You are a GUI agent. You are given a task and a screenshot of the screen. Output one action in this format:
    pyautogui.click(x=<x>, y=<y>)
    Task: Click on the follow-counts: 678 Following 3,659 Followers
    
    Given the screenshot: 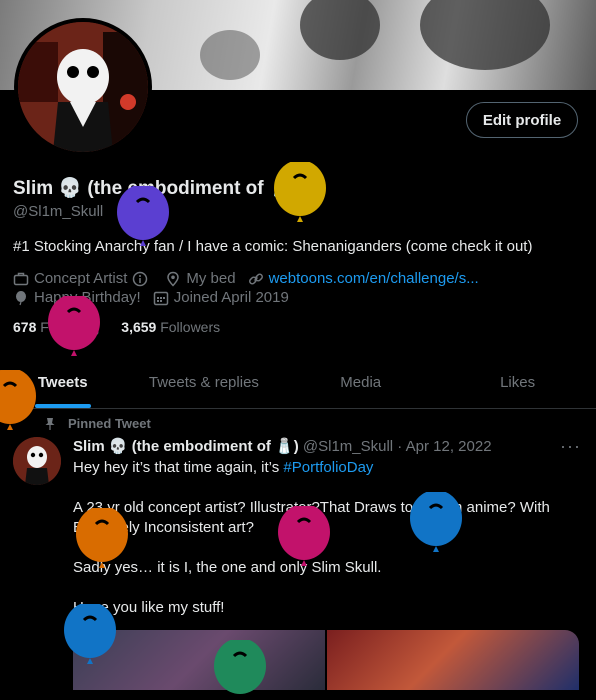 What is the action you would take?
    pyautogui.click(x=116, y=327)
    